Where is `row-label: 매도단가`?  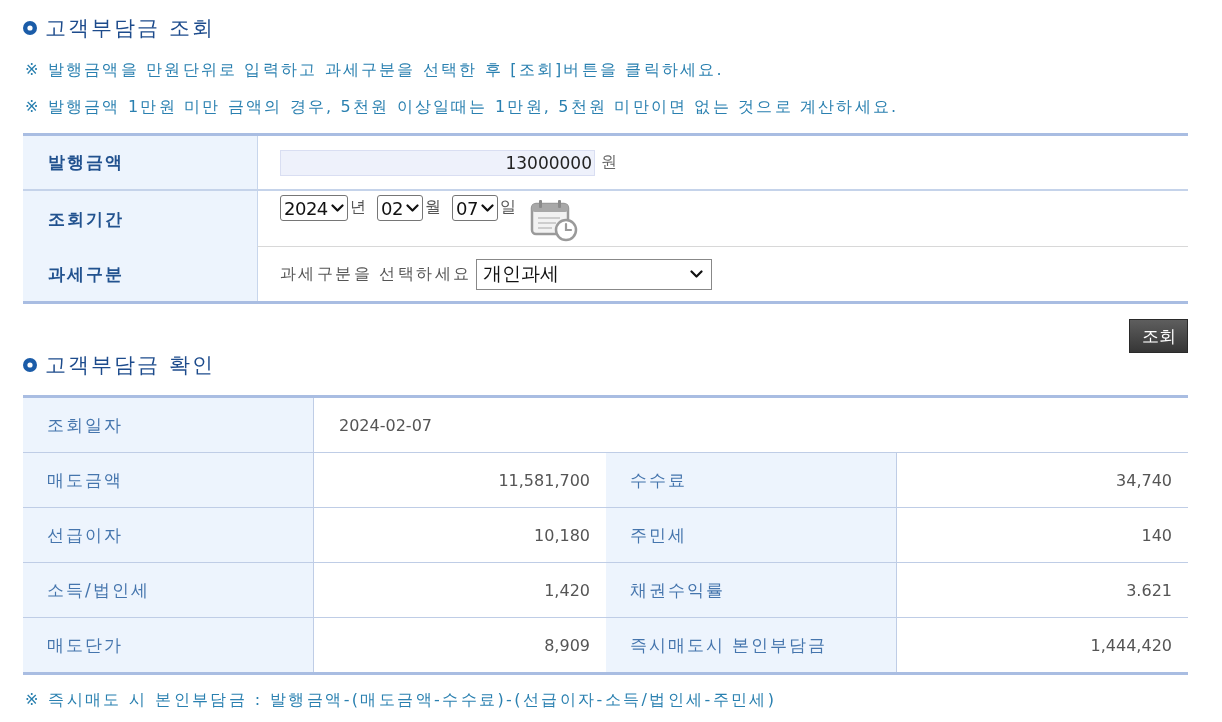
row-label: 매도단가 is located at coordinates (168, 645).